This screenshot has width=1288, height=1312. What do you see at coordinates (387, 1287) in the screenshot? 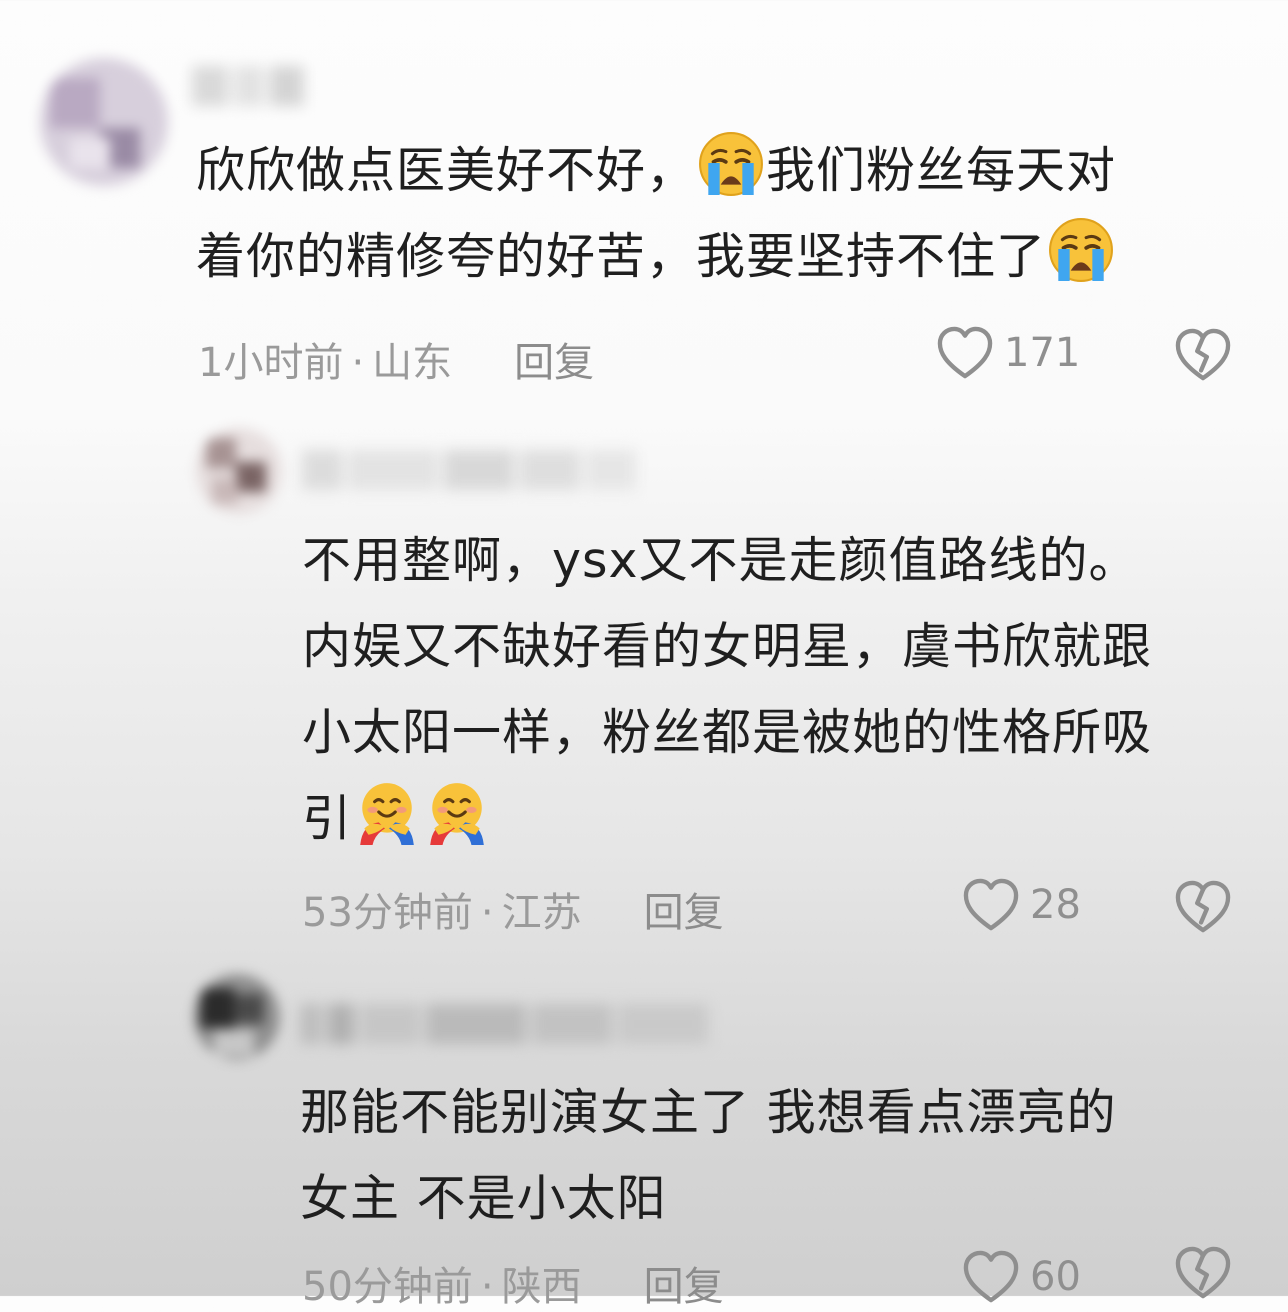
I see `comment-time: 50分钟前` at bounding box center [387, 1287].